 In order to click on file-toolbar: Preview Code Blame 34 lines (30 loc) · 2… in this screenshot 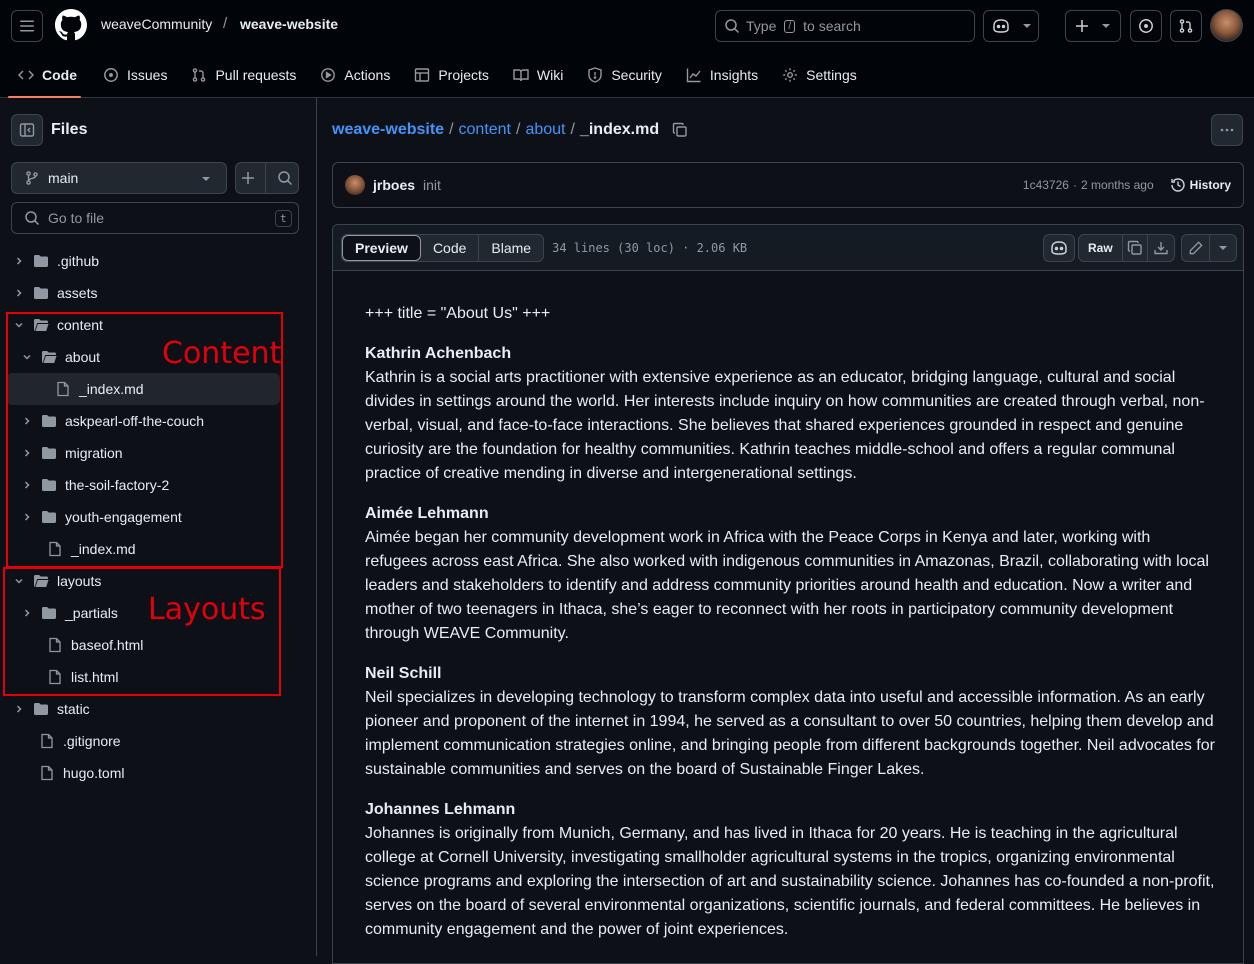, I will do `click(788, 248)`.